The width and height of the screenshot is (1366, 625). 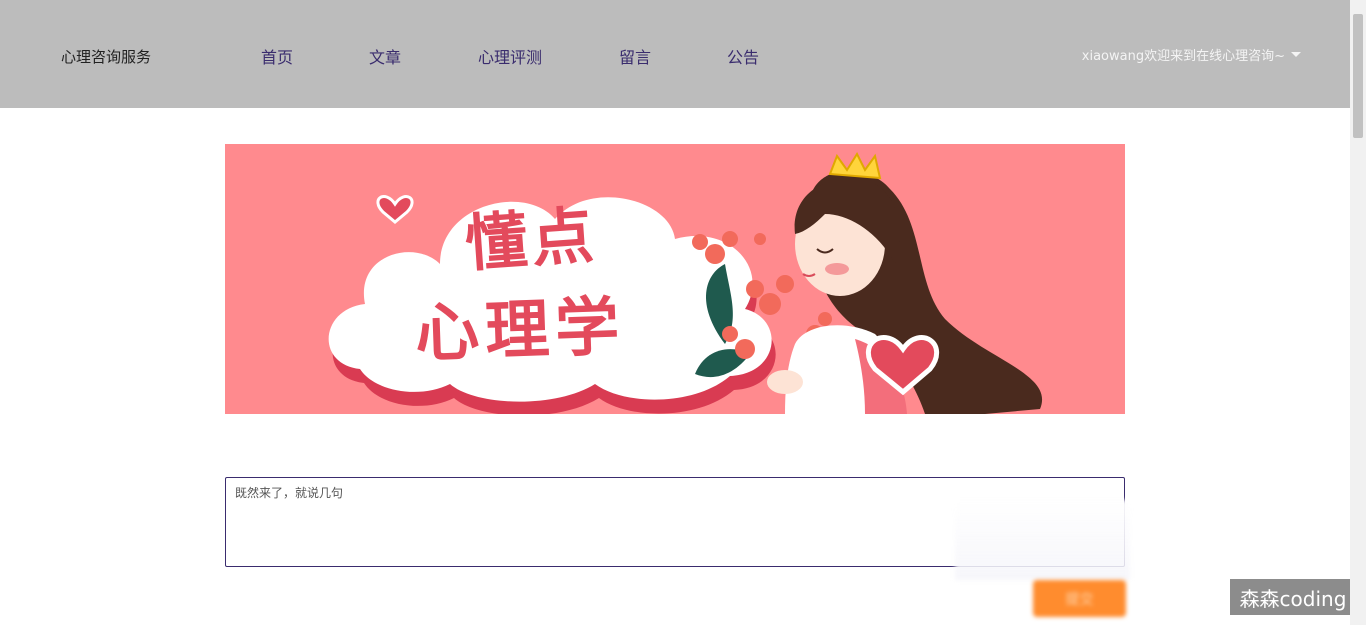 What do you see at coordinates (510, 56) in the screenshot?
I see `nav-item-psych-test: 心理评测` at bounding box center [510, 56].